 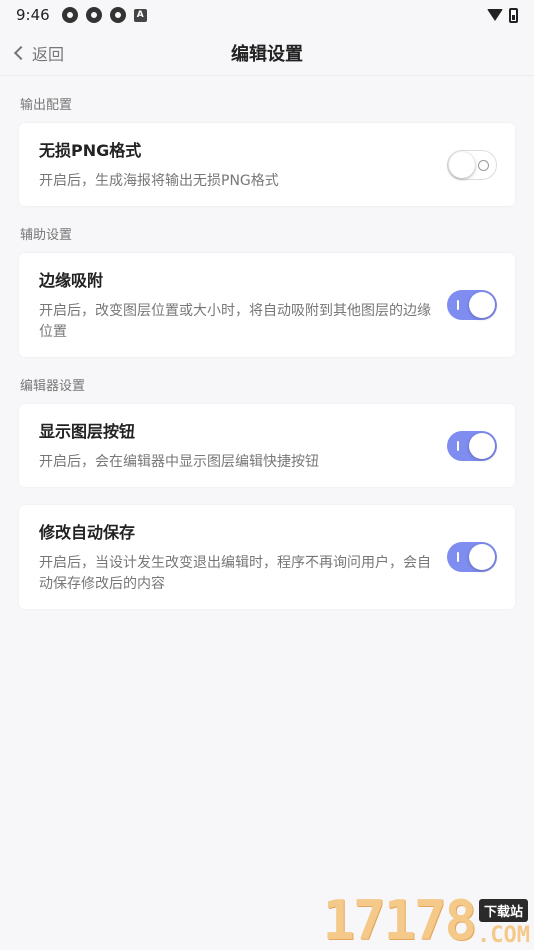 I want to click on lossless-png-toggle, so click(x=472, y=164).